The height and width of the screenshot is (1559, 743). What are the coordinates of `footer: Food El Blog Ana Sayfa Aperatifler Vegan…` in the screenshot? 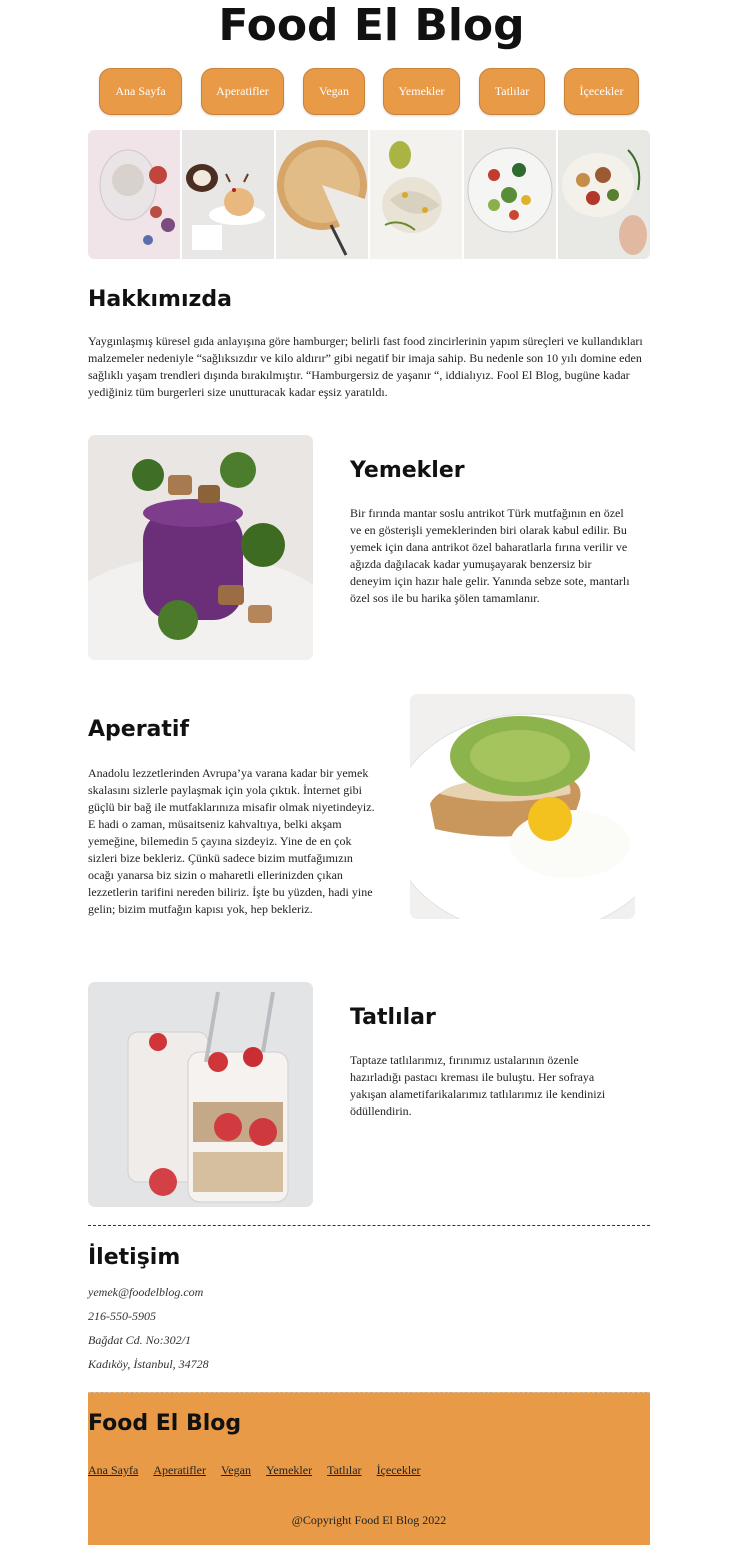 It's located at (369, 1468).